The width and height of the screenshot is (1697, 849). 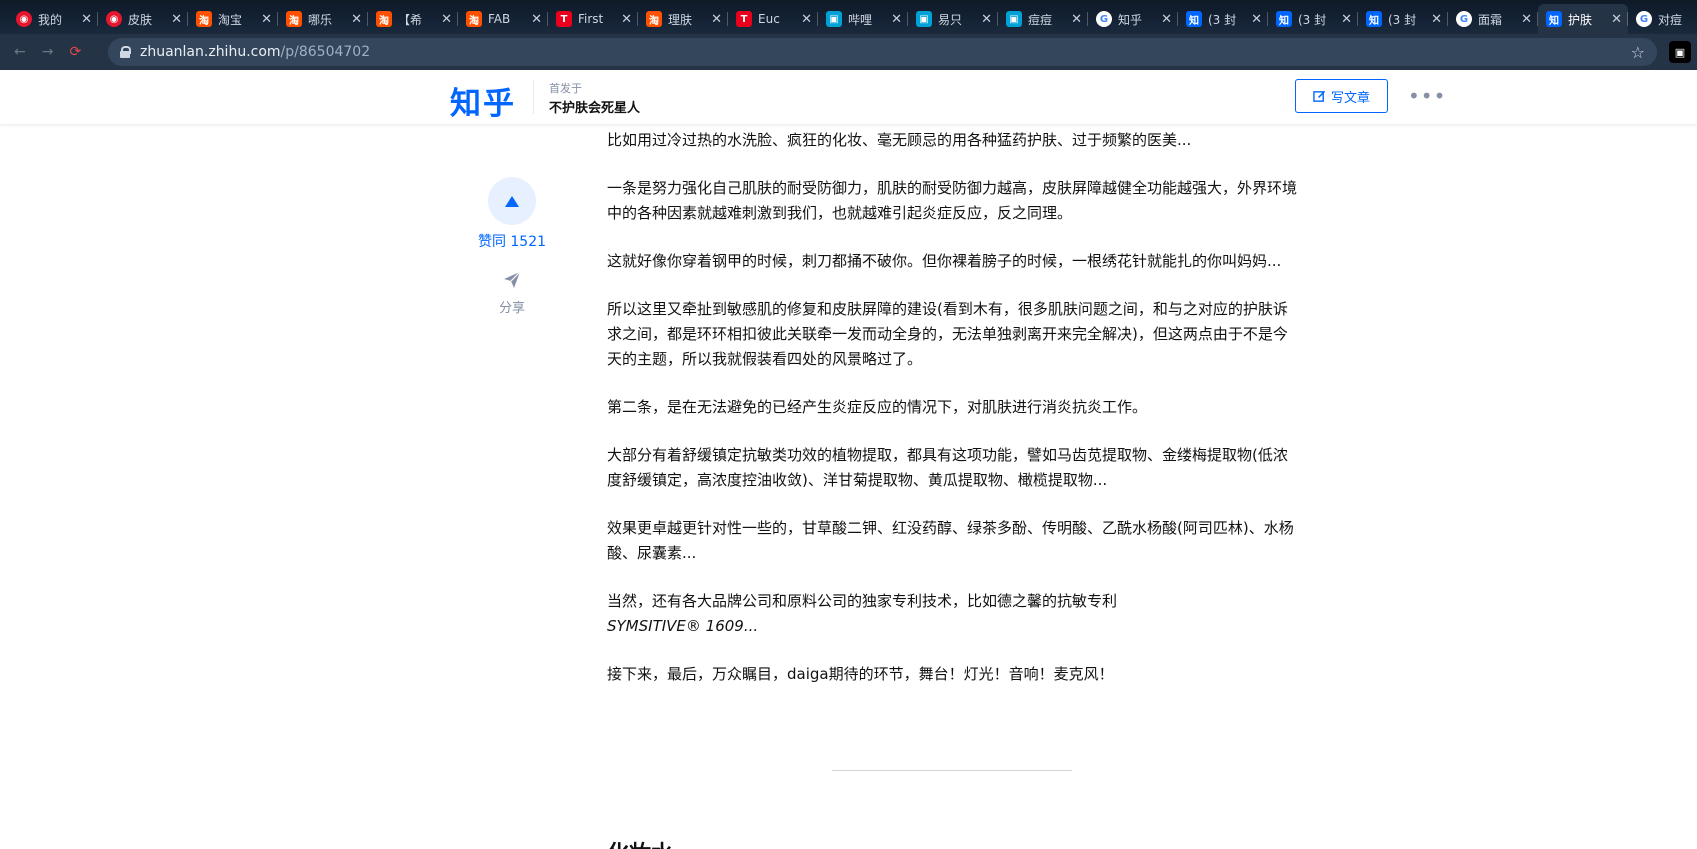 I want to click on tab-title: 哔哩, so click(x=860, y=19).